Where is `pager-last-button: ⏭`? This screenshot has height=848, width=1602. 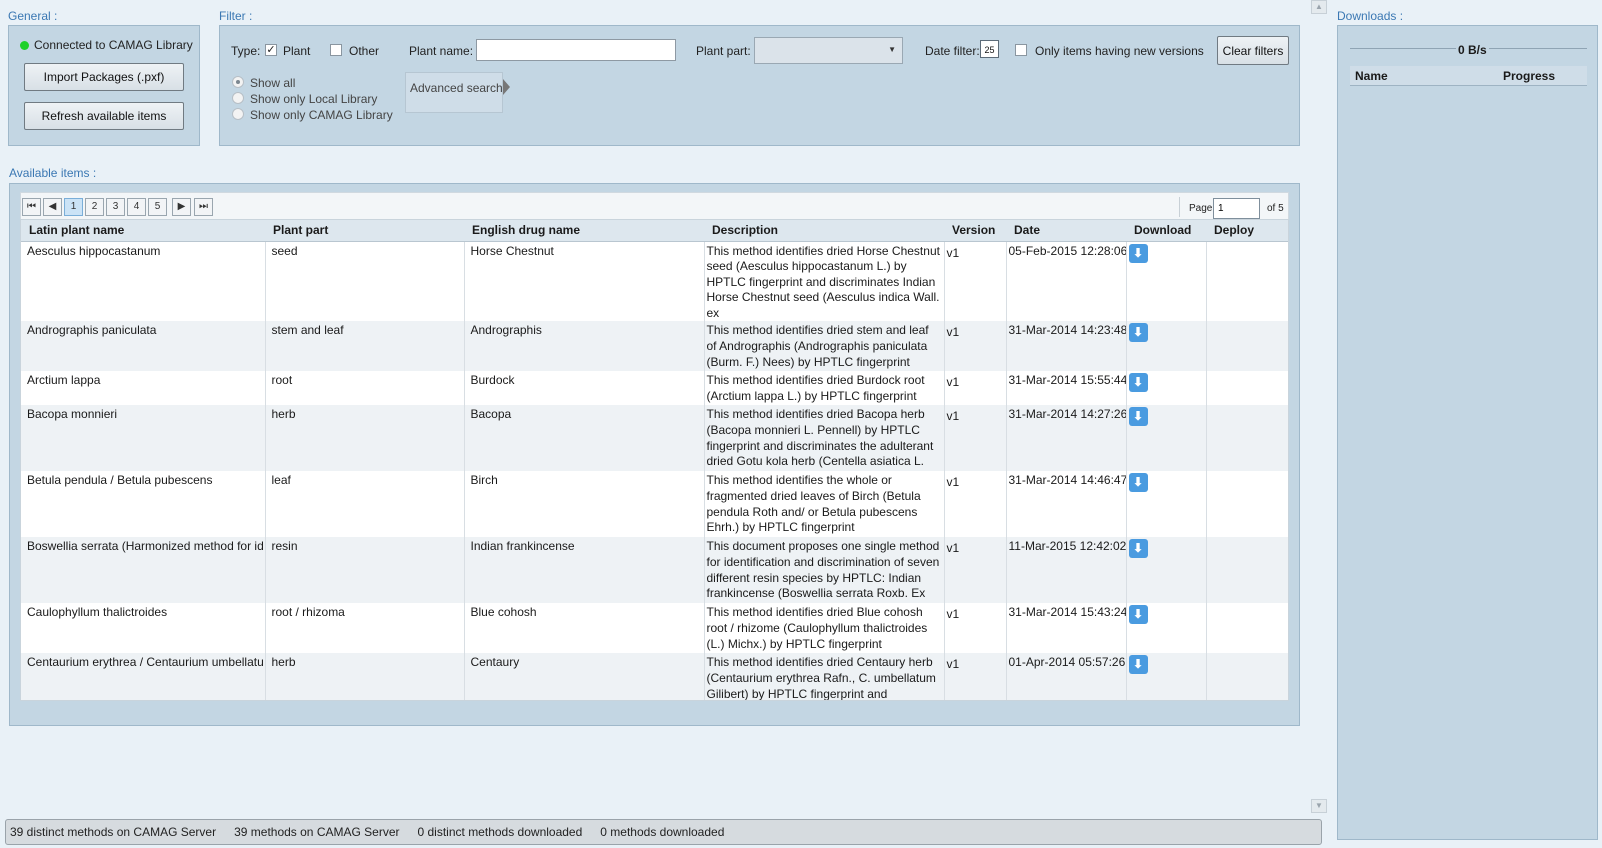
pager-last-button: ⏭ is located at coordinates (203, 207).